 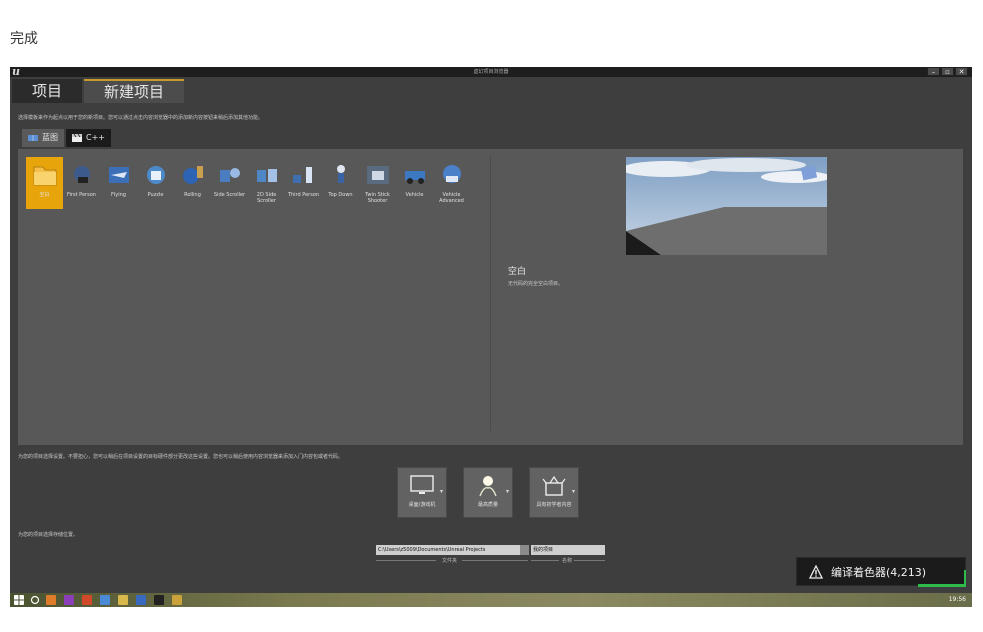 I want to click on code-tabs: 蓝图 C++, so click(x=66, y=138).